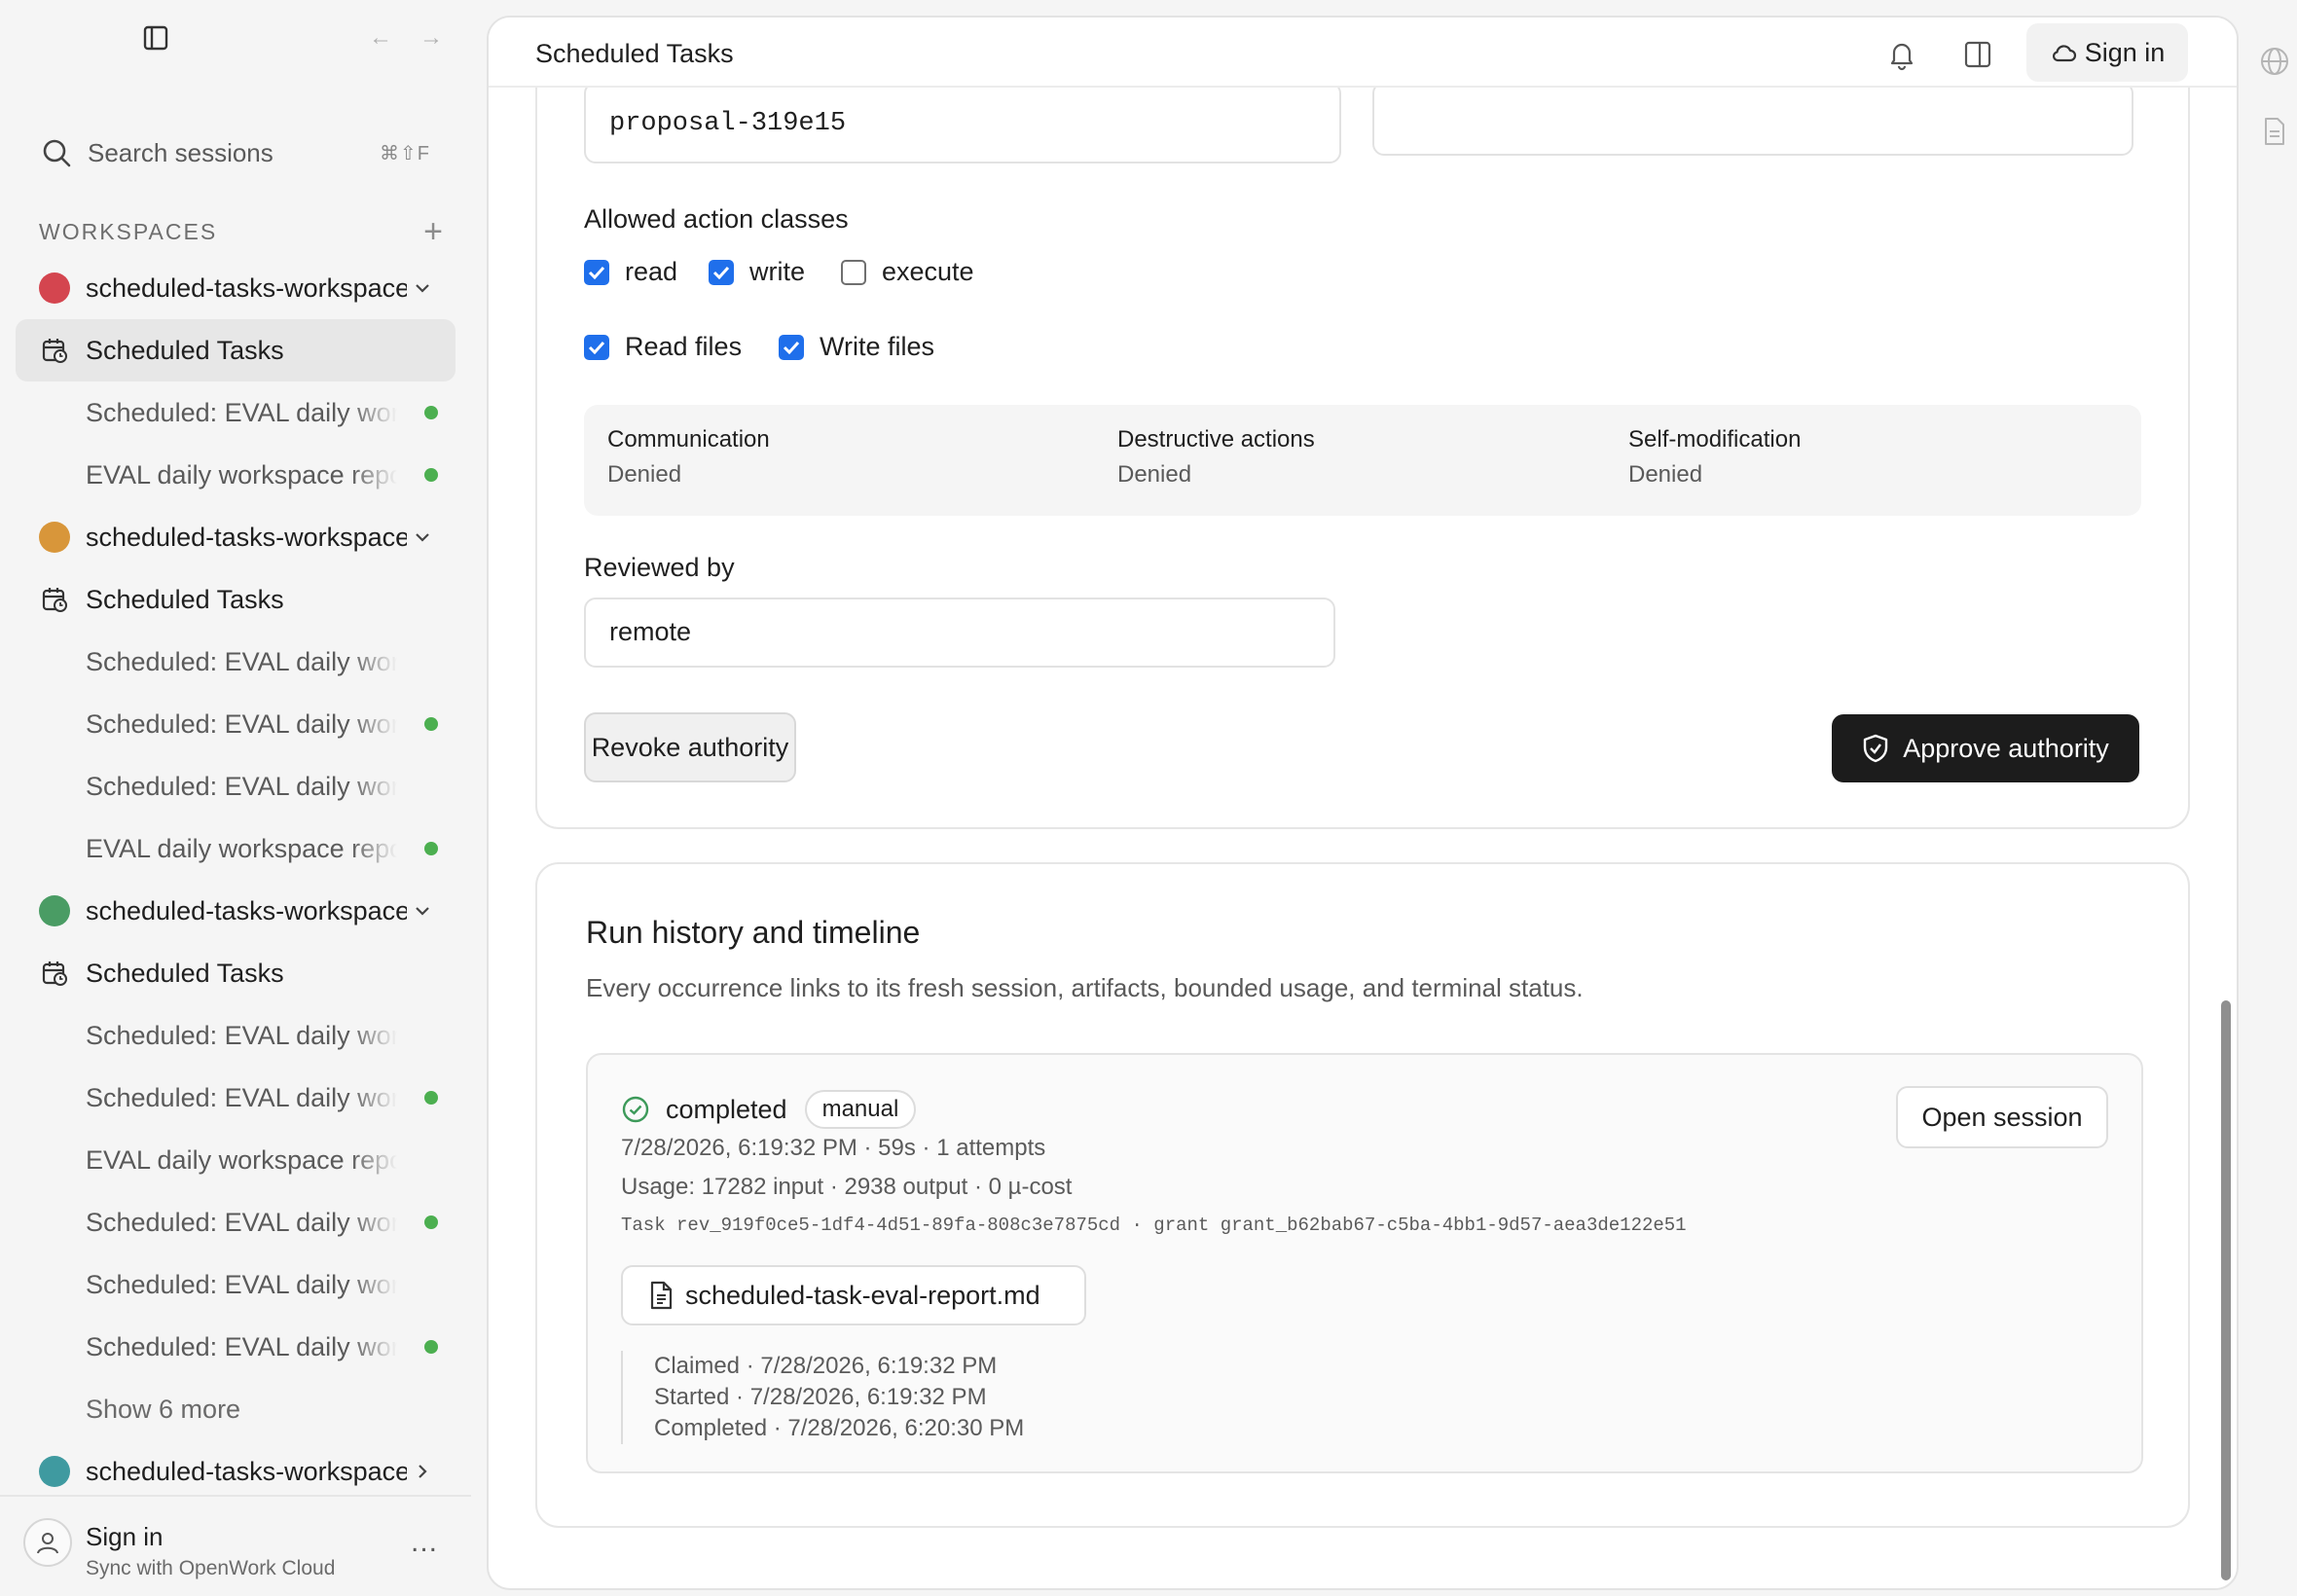 The image size is (2297, 1596). I want to click on checkbox-read-files: Read files, so click(663, 347).